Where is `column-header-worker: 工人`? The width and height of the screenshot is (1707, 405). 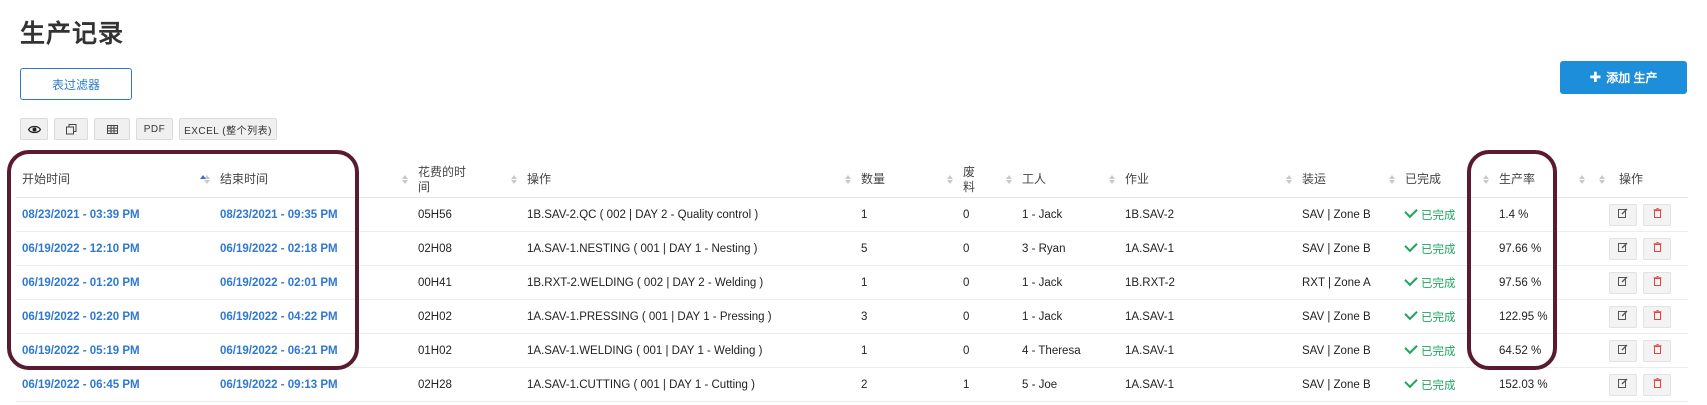 column-header-worker: 工人 is located at coordinates (1067, 180).